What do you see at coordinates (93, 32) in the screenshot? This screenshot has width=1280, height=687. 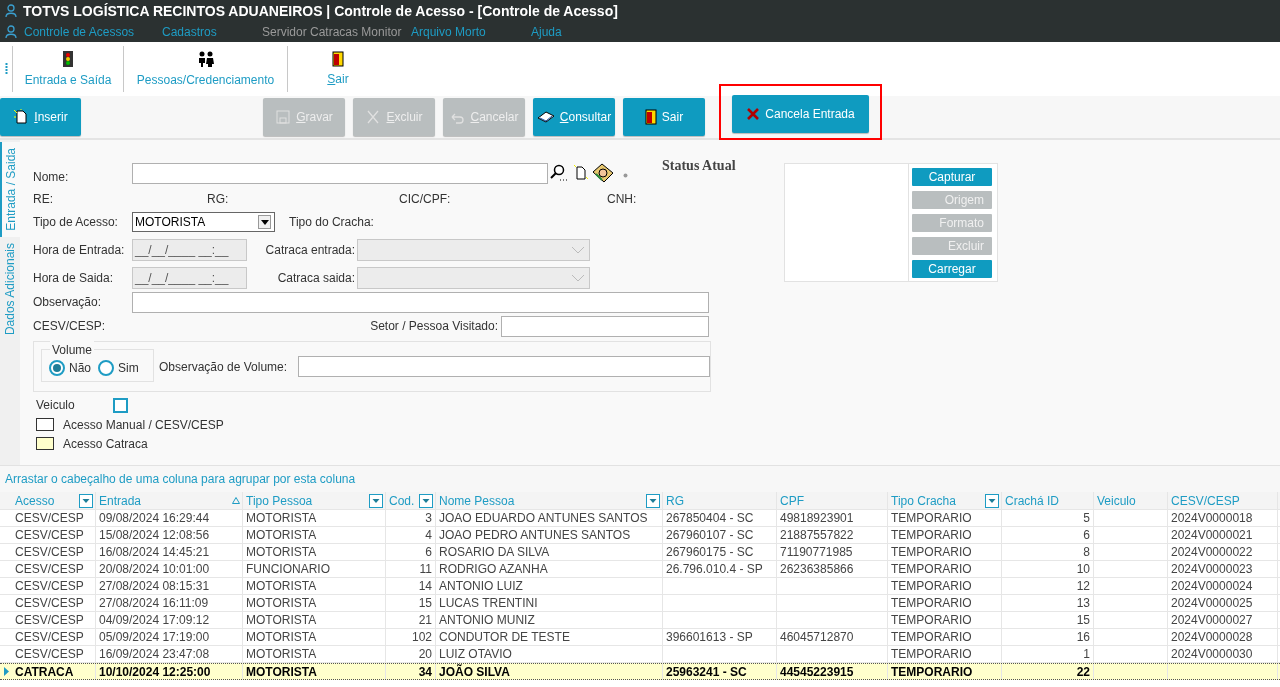 I see `menu-item: Controle de Acessos` at bounding box center [93, 32].